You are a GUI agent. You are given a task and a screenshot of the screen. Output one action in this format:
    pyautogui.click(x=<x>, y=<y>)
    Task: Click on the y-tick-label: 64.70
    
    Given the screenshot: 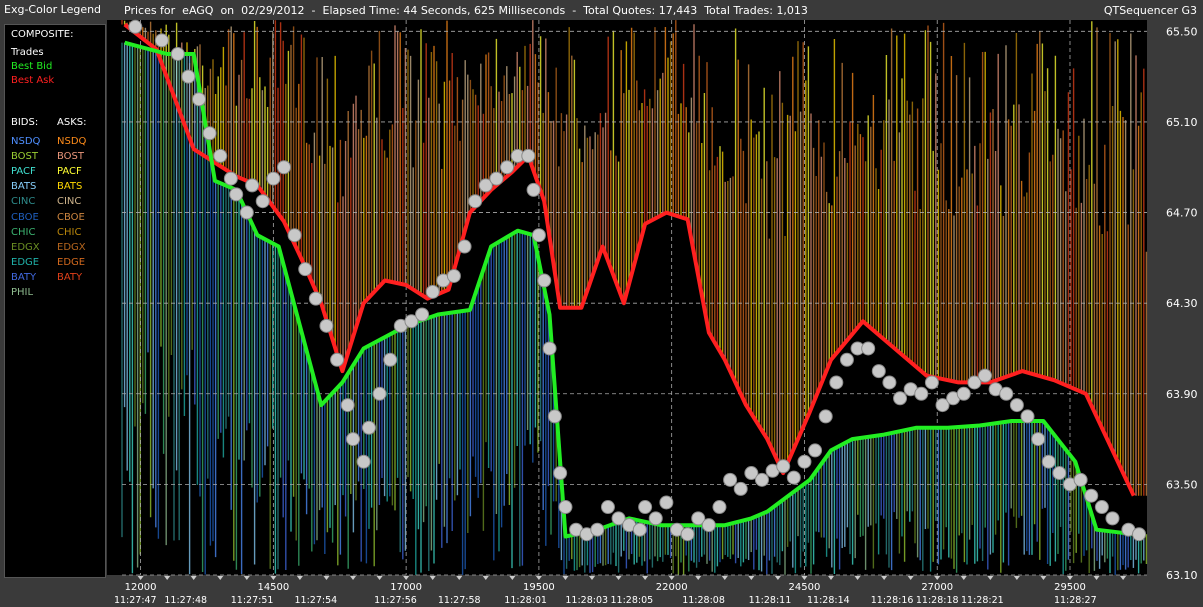 What is the action you would take?
    pyautogui.click(x=1182, y=213)
    